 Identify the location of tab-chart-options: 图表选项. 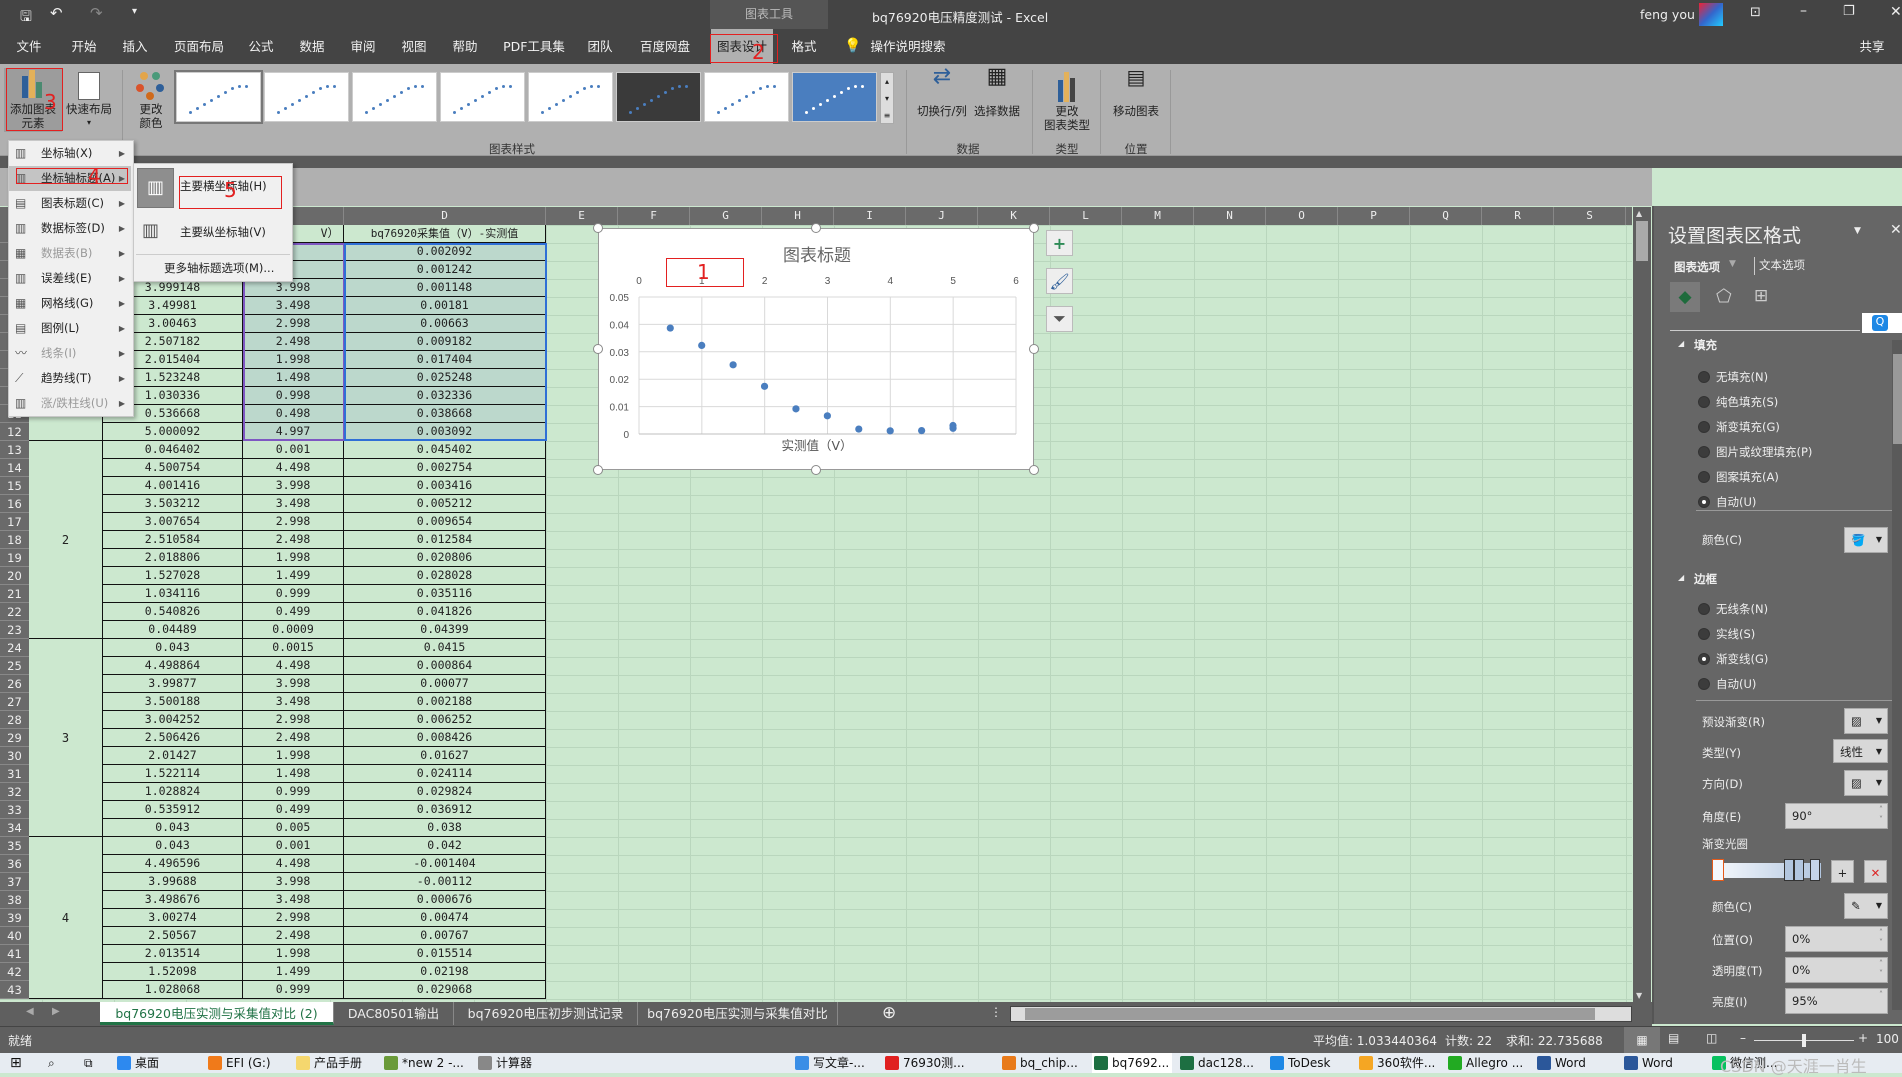
(1697, 267).